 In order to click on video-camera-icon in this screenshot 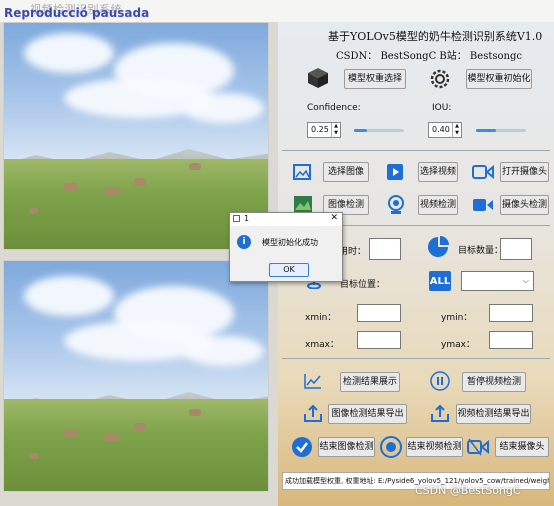, I will do `click(483, 205)`.